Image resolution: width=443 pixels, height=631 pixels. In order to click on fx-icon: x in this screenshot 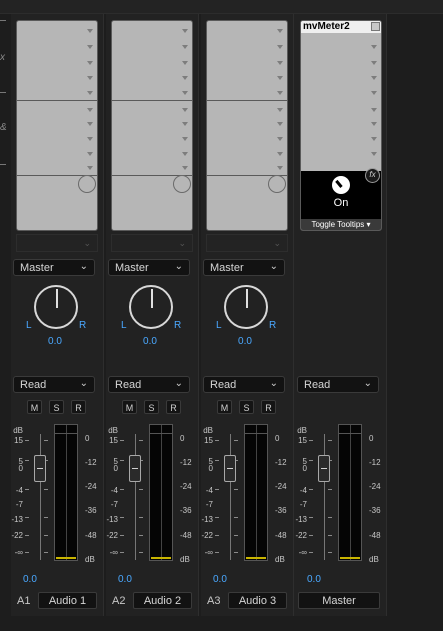, I will do `click(2, 57)`.